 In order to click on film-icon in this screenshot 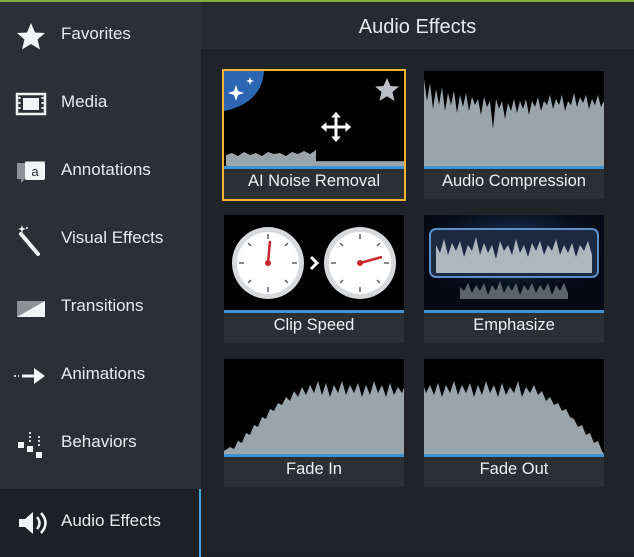, I will do `click(31, 104)`.